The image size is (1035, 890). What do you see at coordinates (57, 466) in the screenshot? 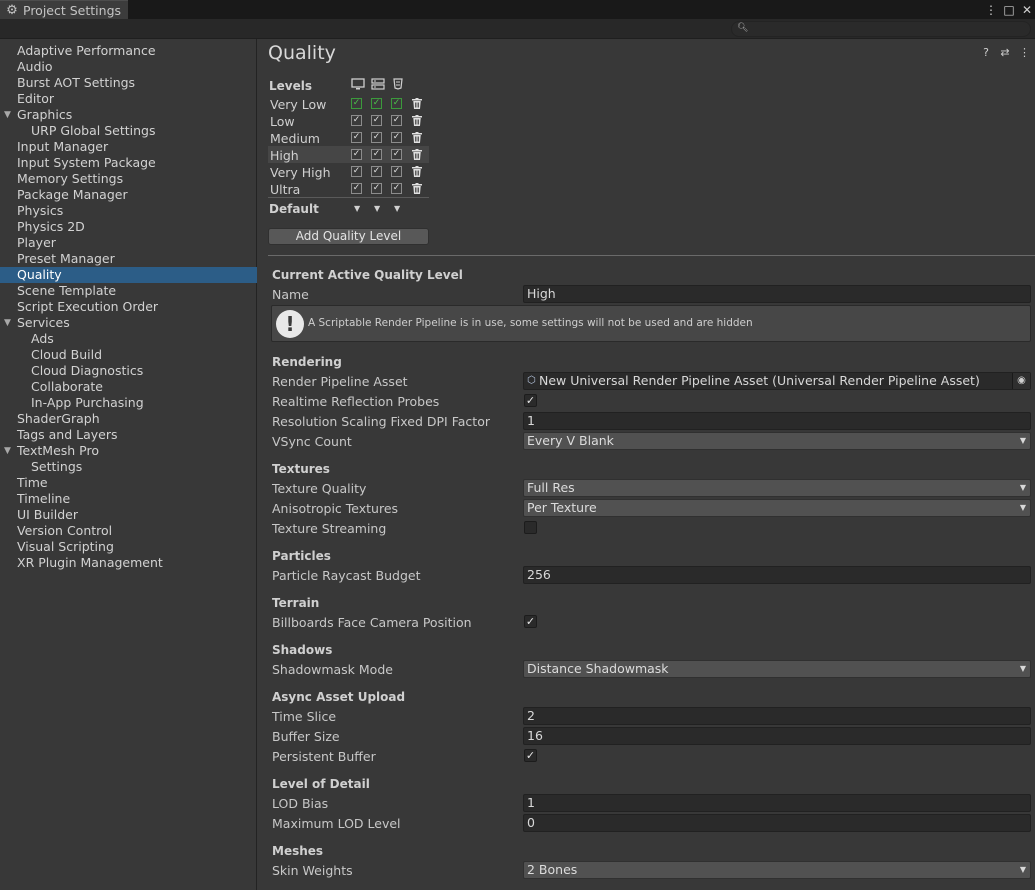
I see `sidebar-item-label: Settings` at bounding box center [57, 466].